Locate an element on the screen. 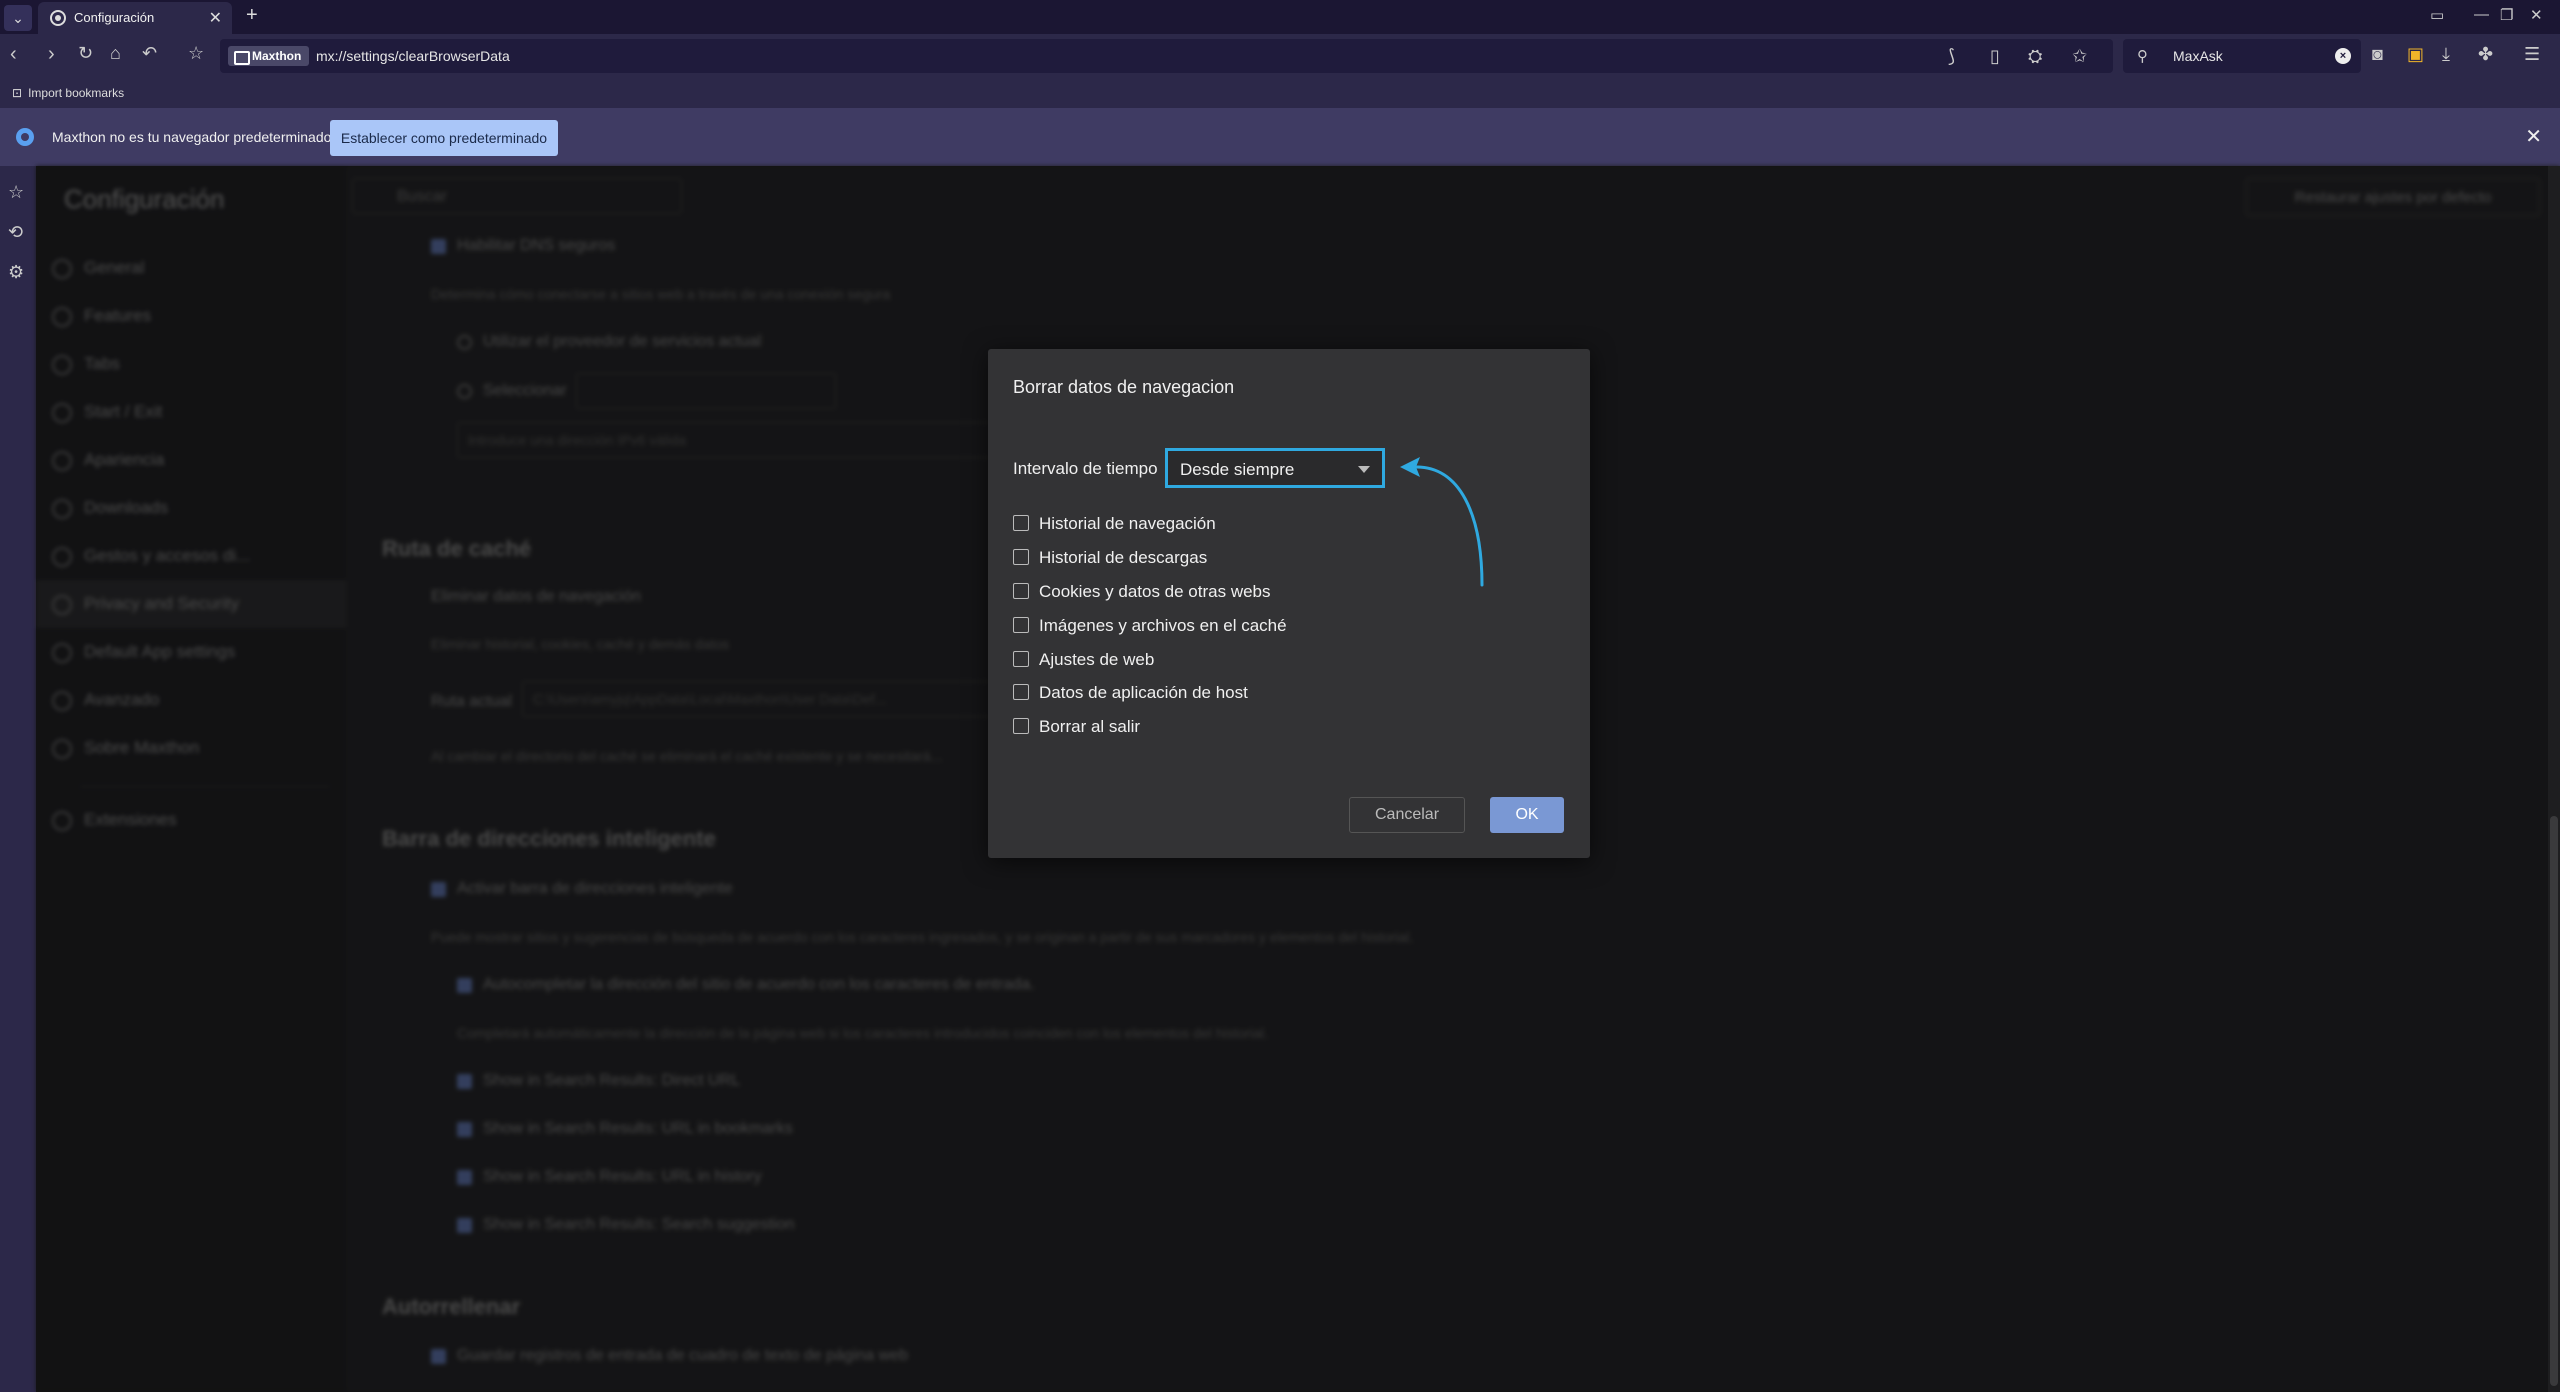 The height and width of the screenshot is (1392, 2560). favorites-icon: ☆ is located at coordinates (16, 192).